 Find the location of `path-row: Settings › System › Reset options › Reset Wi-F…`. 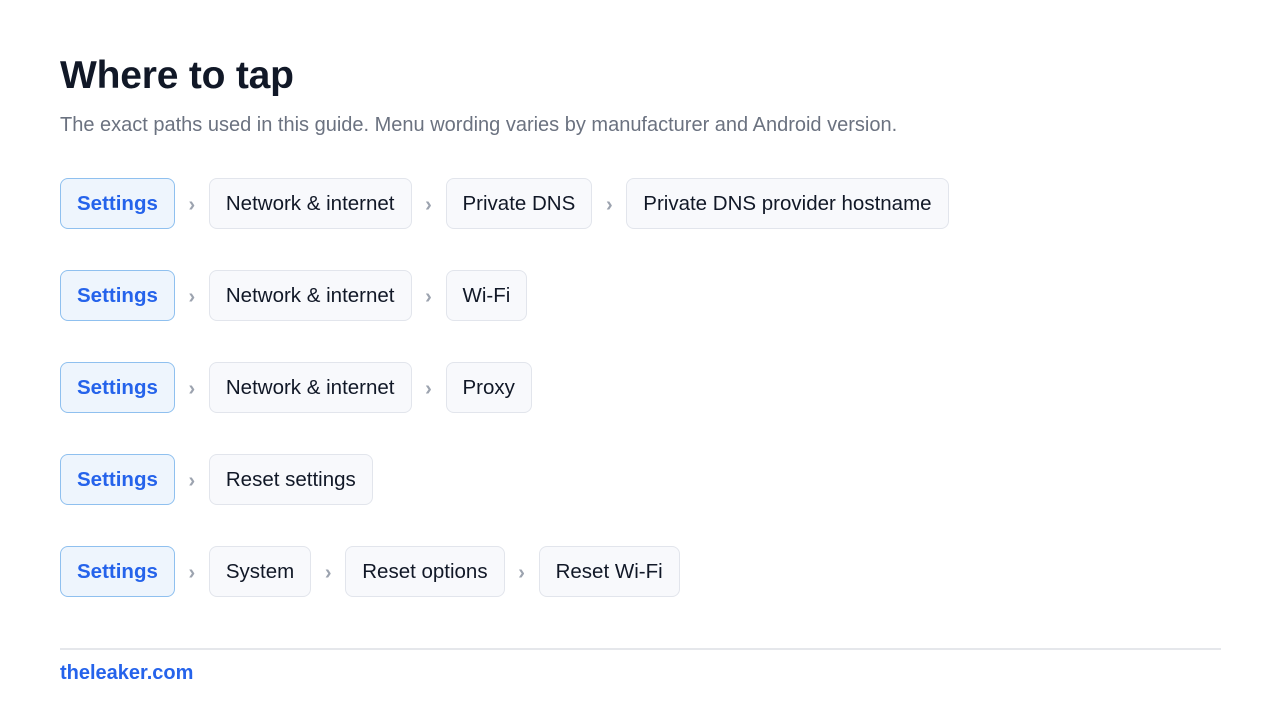

path-row: Settings › System › Reset options › Reset Wi-F… is located at coordinates (504, 571).